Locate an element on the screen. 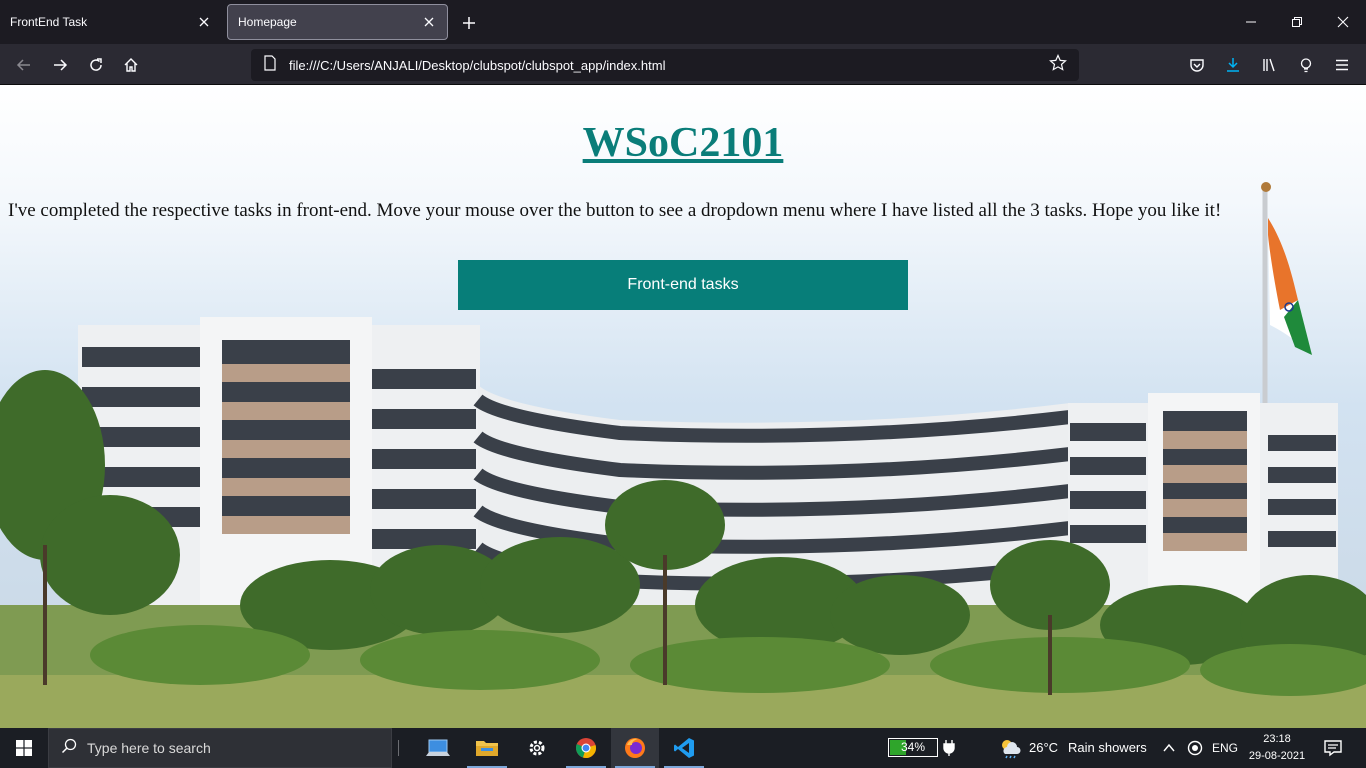 This screenshot has width=1366, height=768. weather-temperature: 26°C is located at coordinates (1043, 747).